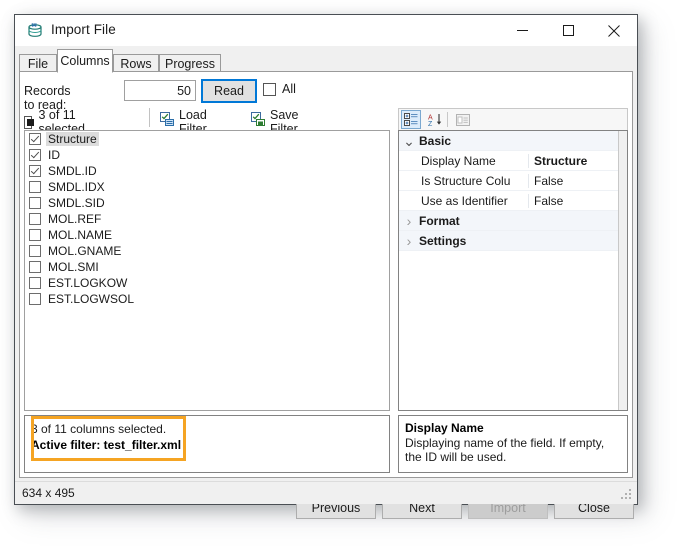 The image size is (685, 553). What do you see at coordinates (207, 299) in the screenshot?
I see `column-list-item: EST.LOGWSOL` at bounding box center [207, 299].